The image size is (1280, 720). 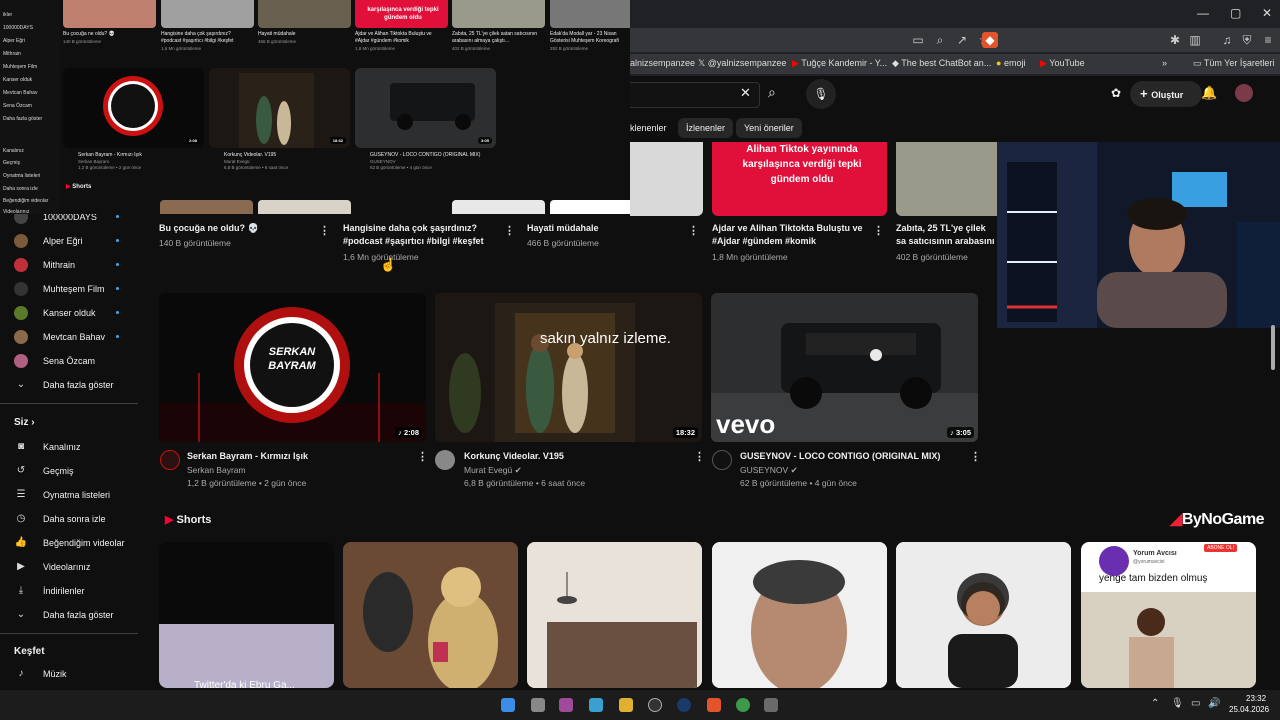 I want to click on media-icon: ♫, so click(x=1227, y=40).